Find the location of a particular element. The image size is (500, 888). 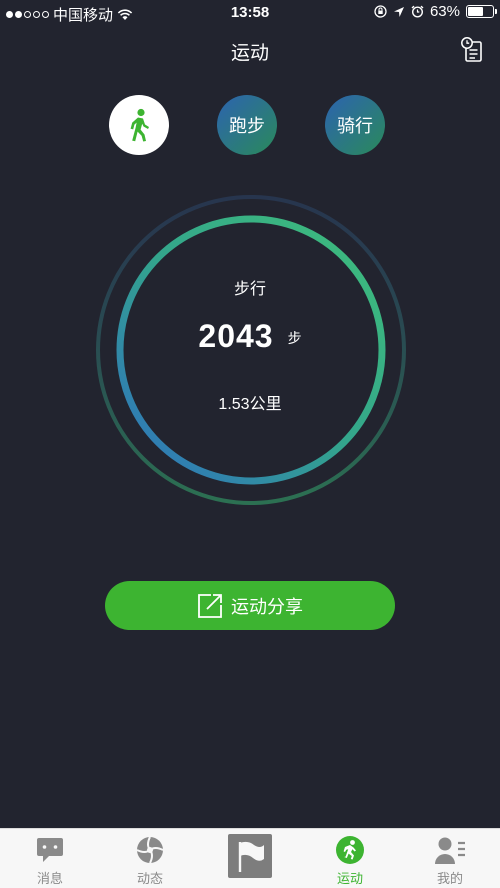

steps-value: 2043 is located at coordinates (236, 336).